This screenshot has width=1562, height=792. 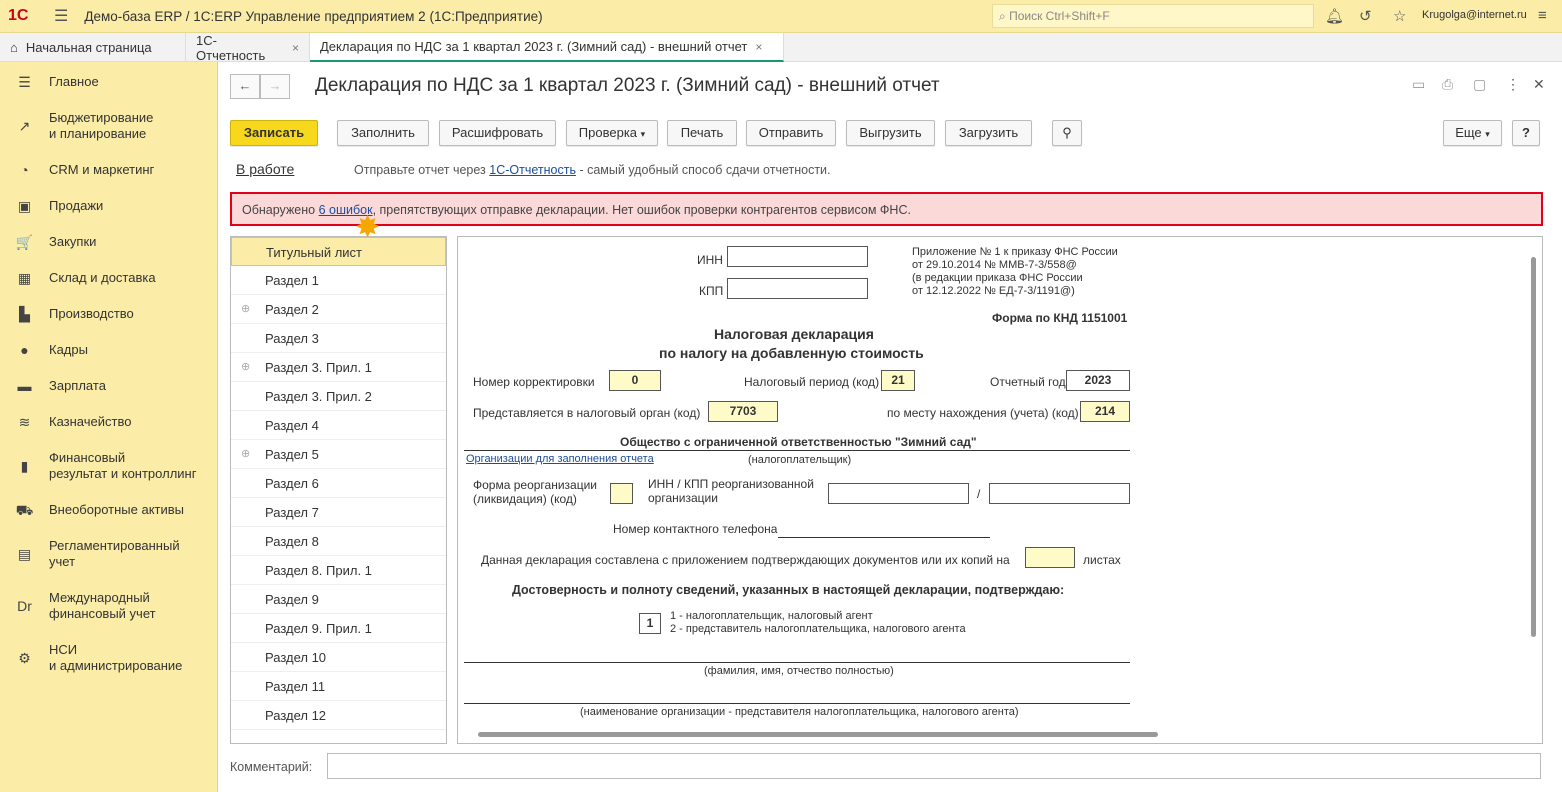 I want to click on section-list-item: Раздел 10, so click(x=338, y=657).